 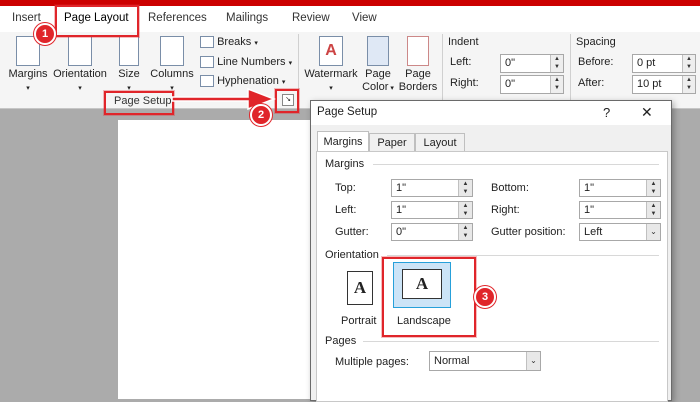 I want to click on spacing-after-input: 10 pt ▲ ▼, so click(x=664, y=84).